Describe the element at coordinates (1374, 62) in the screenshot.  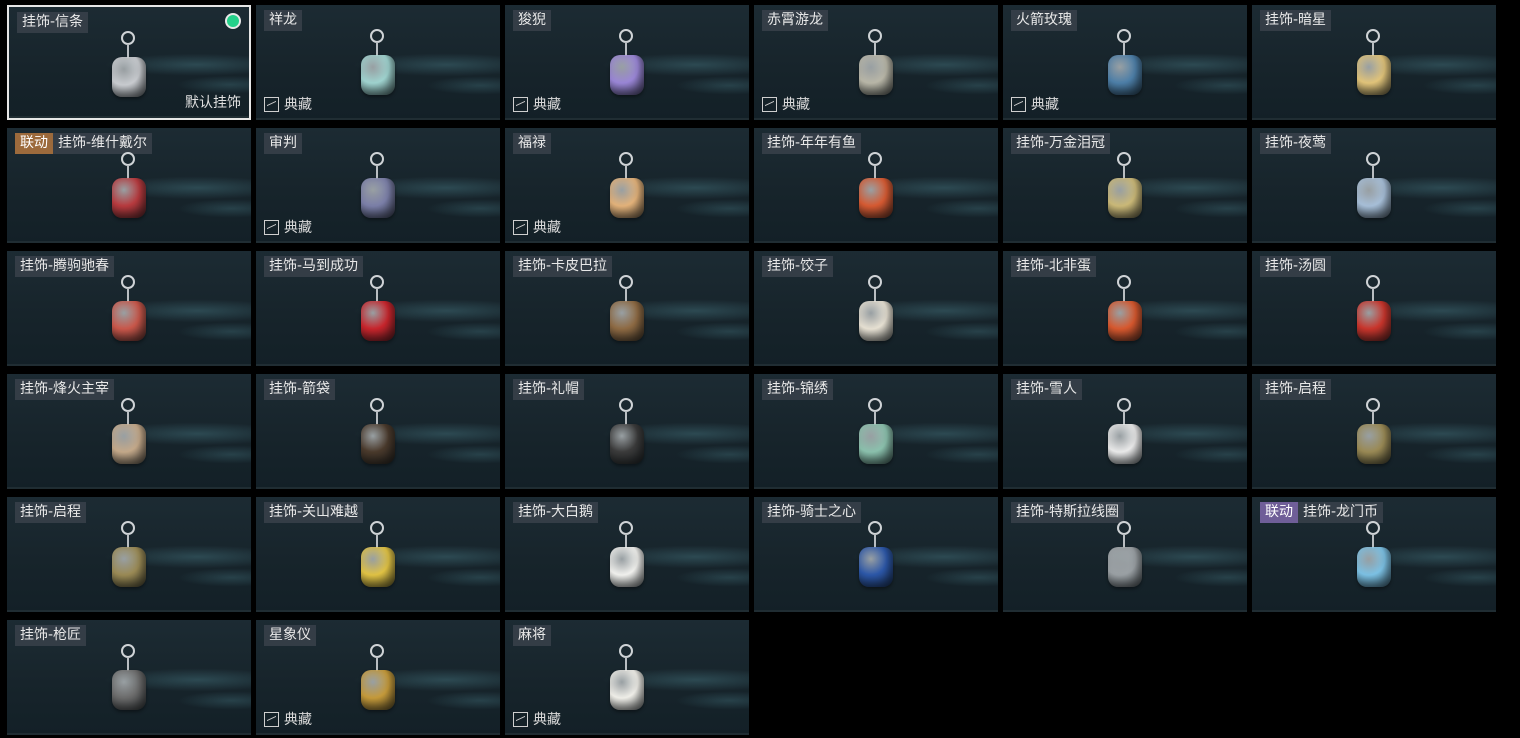
I see `charm-tile: 挂饰-暗星` at that location.